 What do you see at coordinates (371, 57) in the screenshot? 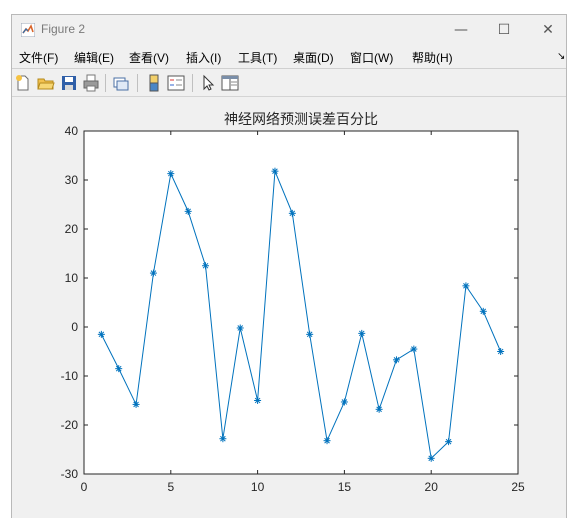
I see `menu-window: 窗口(W)` at bounding box center [371, 57].